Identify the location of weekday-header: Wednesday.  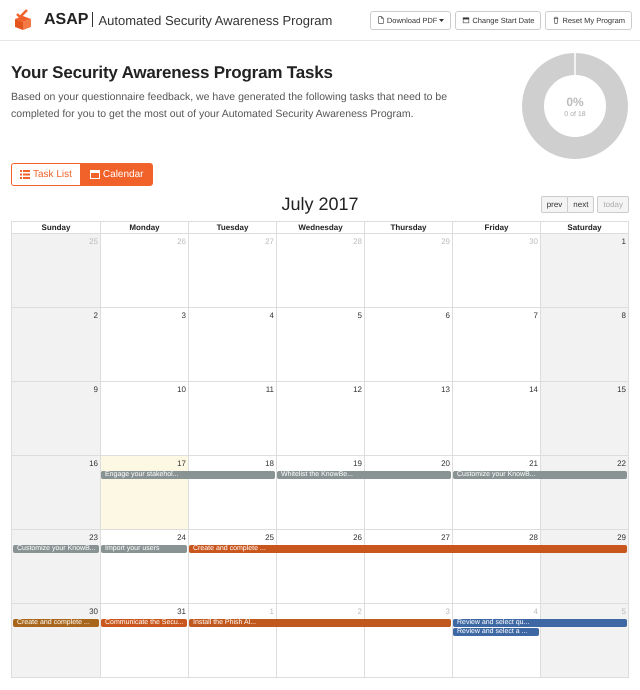
(320, 227).